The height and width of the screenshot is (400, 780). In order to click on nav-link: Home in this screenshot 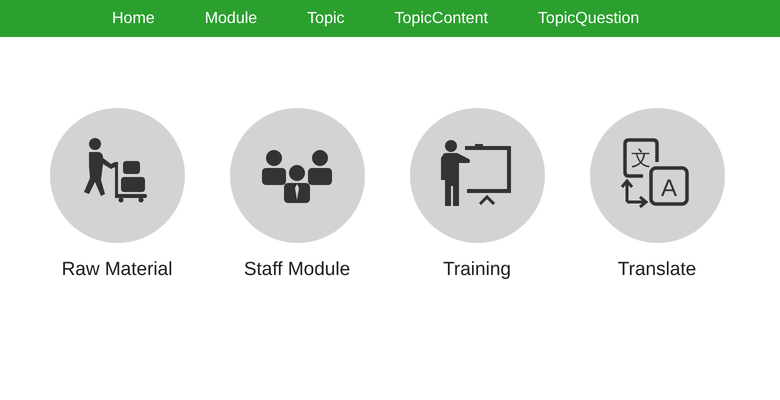, I will do `click(133, 19)`.